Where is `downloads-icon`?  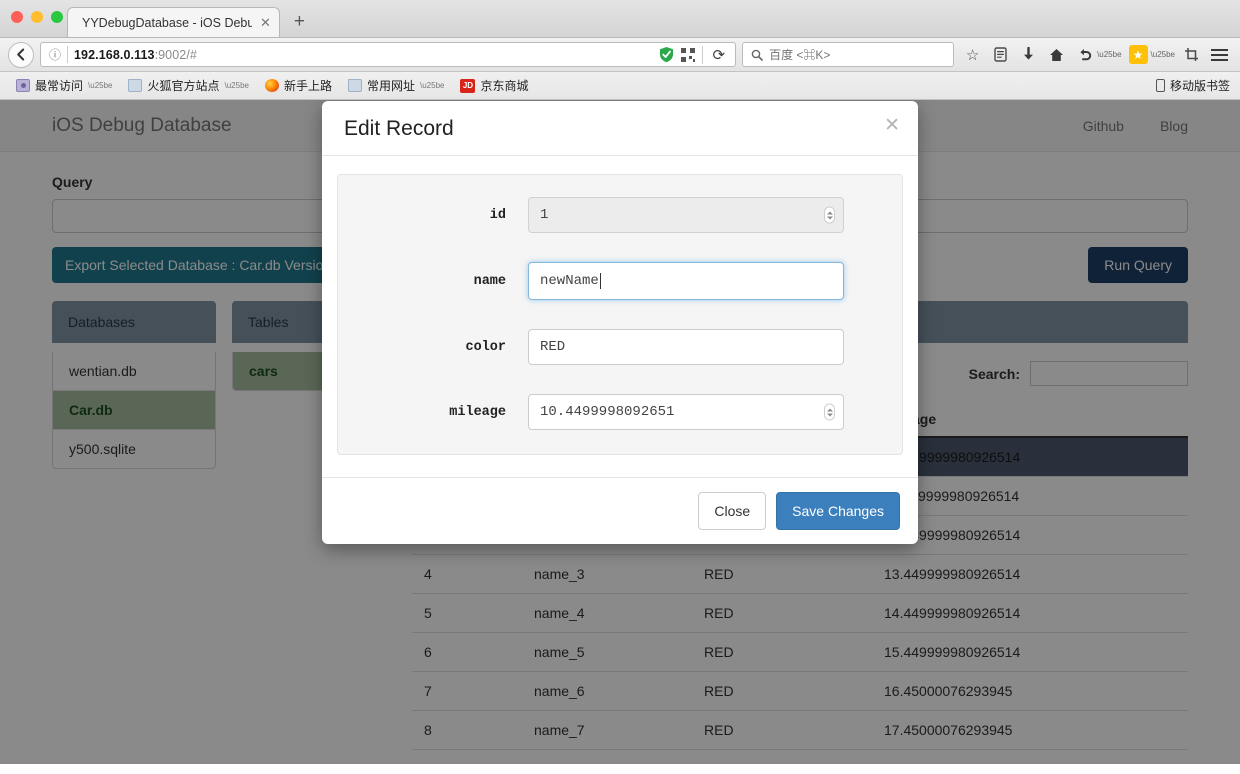
downloads-icon is located at coordinates (1028, 54).